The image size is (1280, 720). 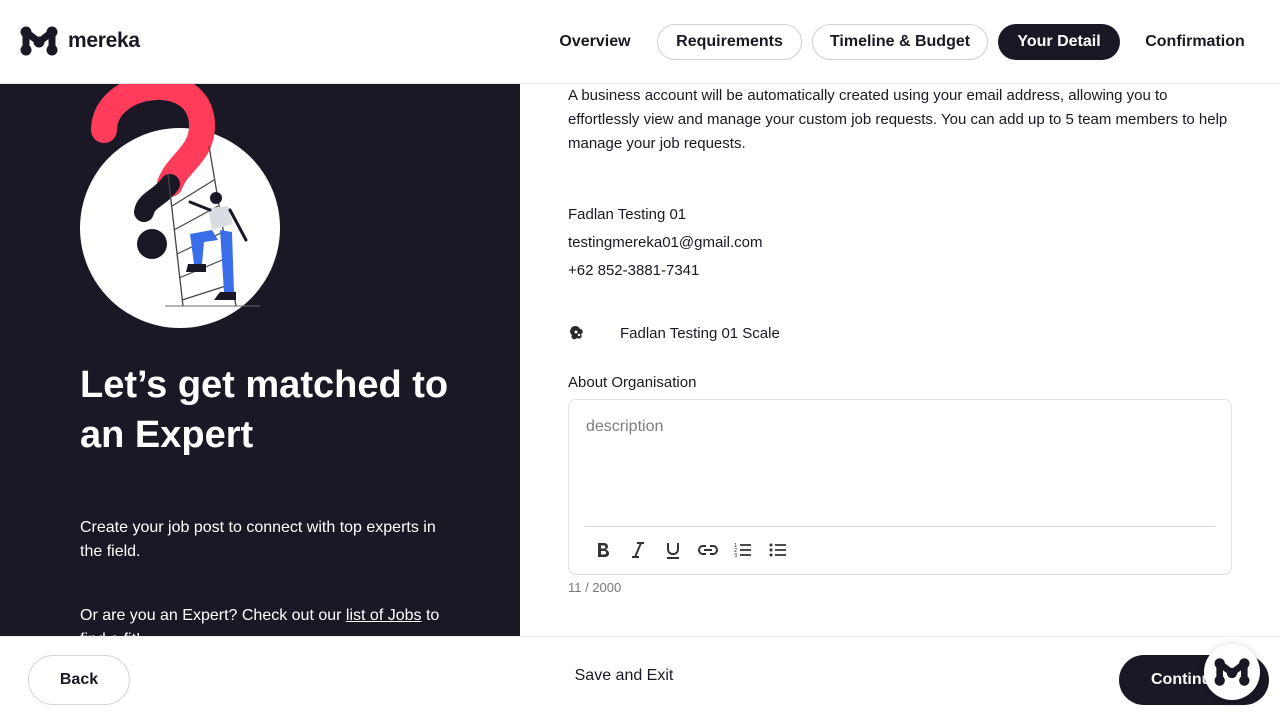 What do you see at coordinates (1059, 42) in the screenshot?
I see `step-your-detail: Your Detail` at bounding box center [1059, 42].